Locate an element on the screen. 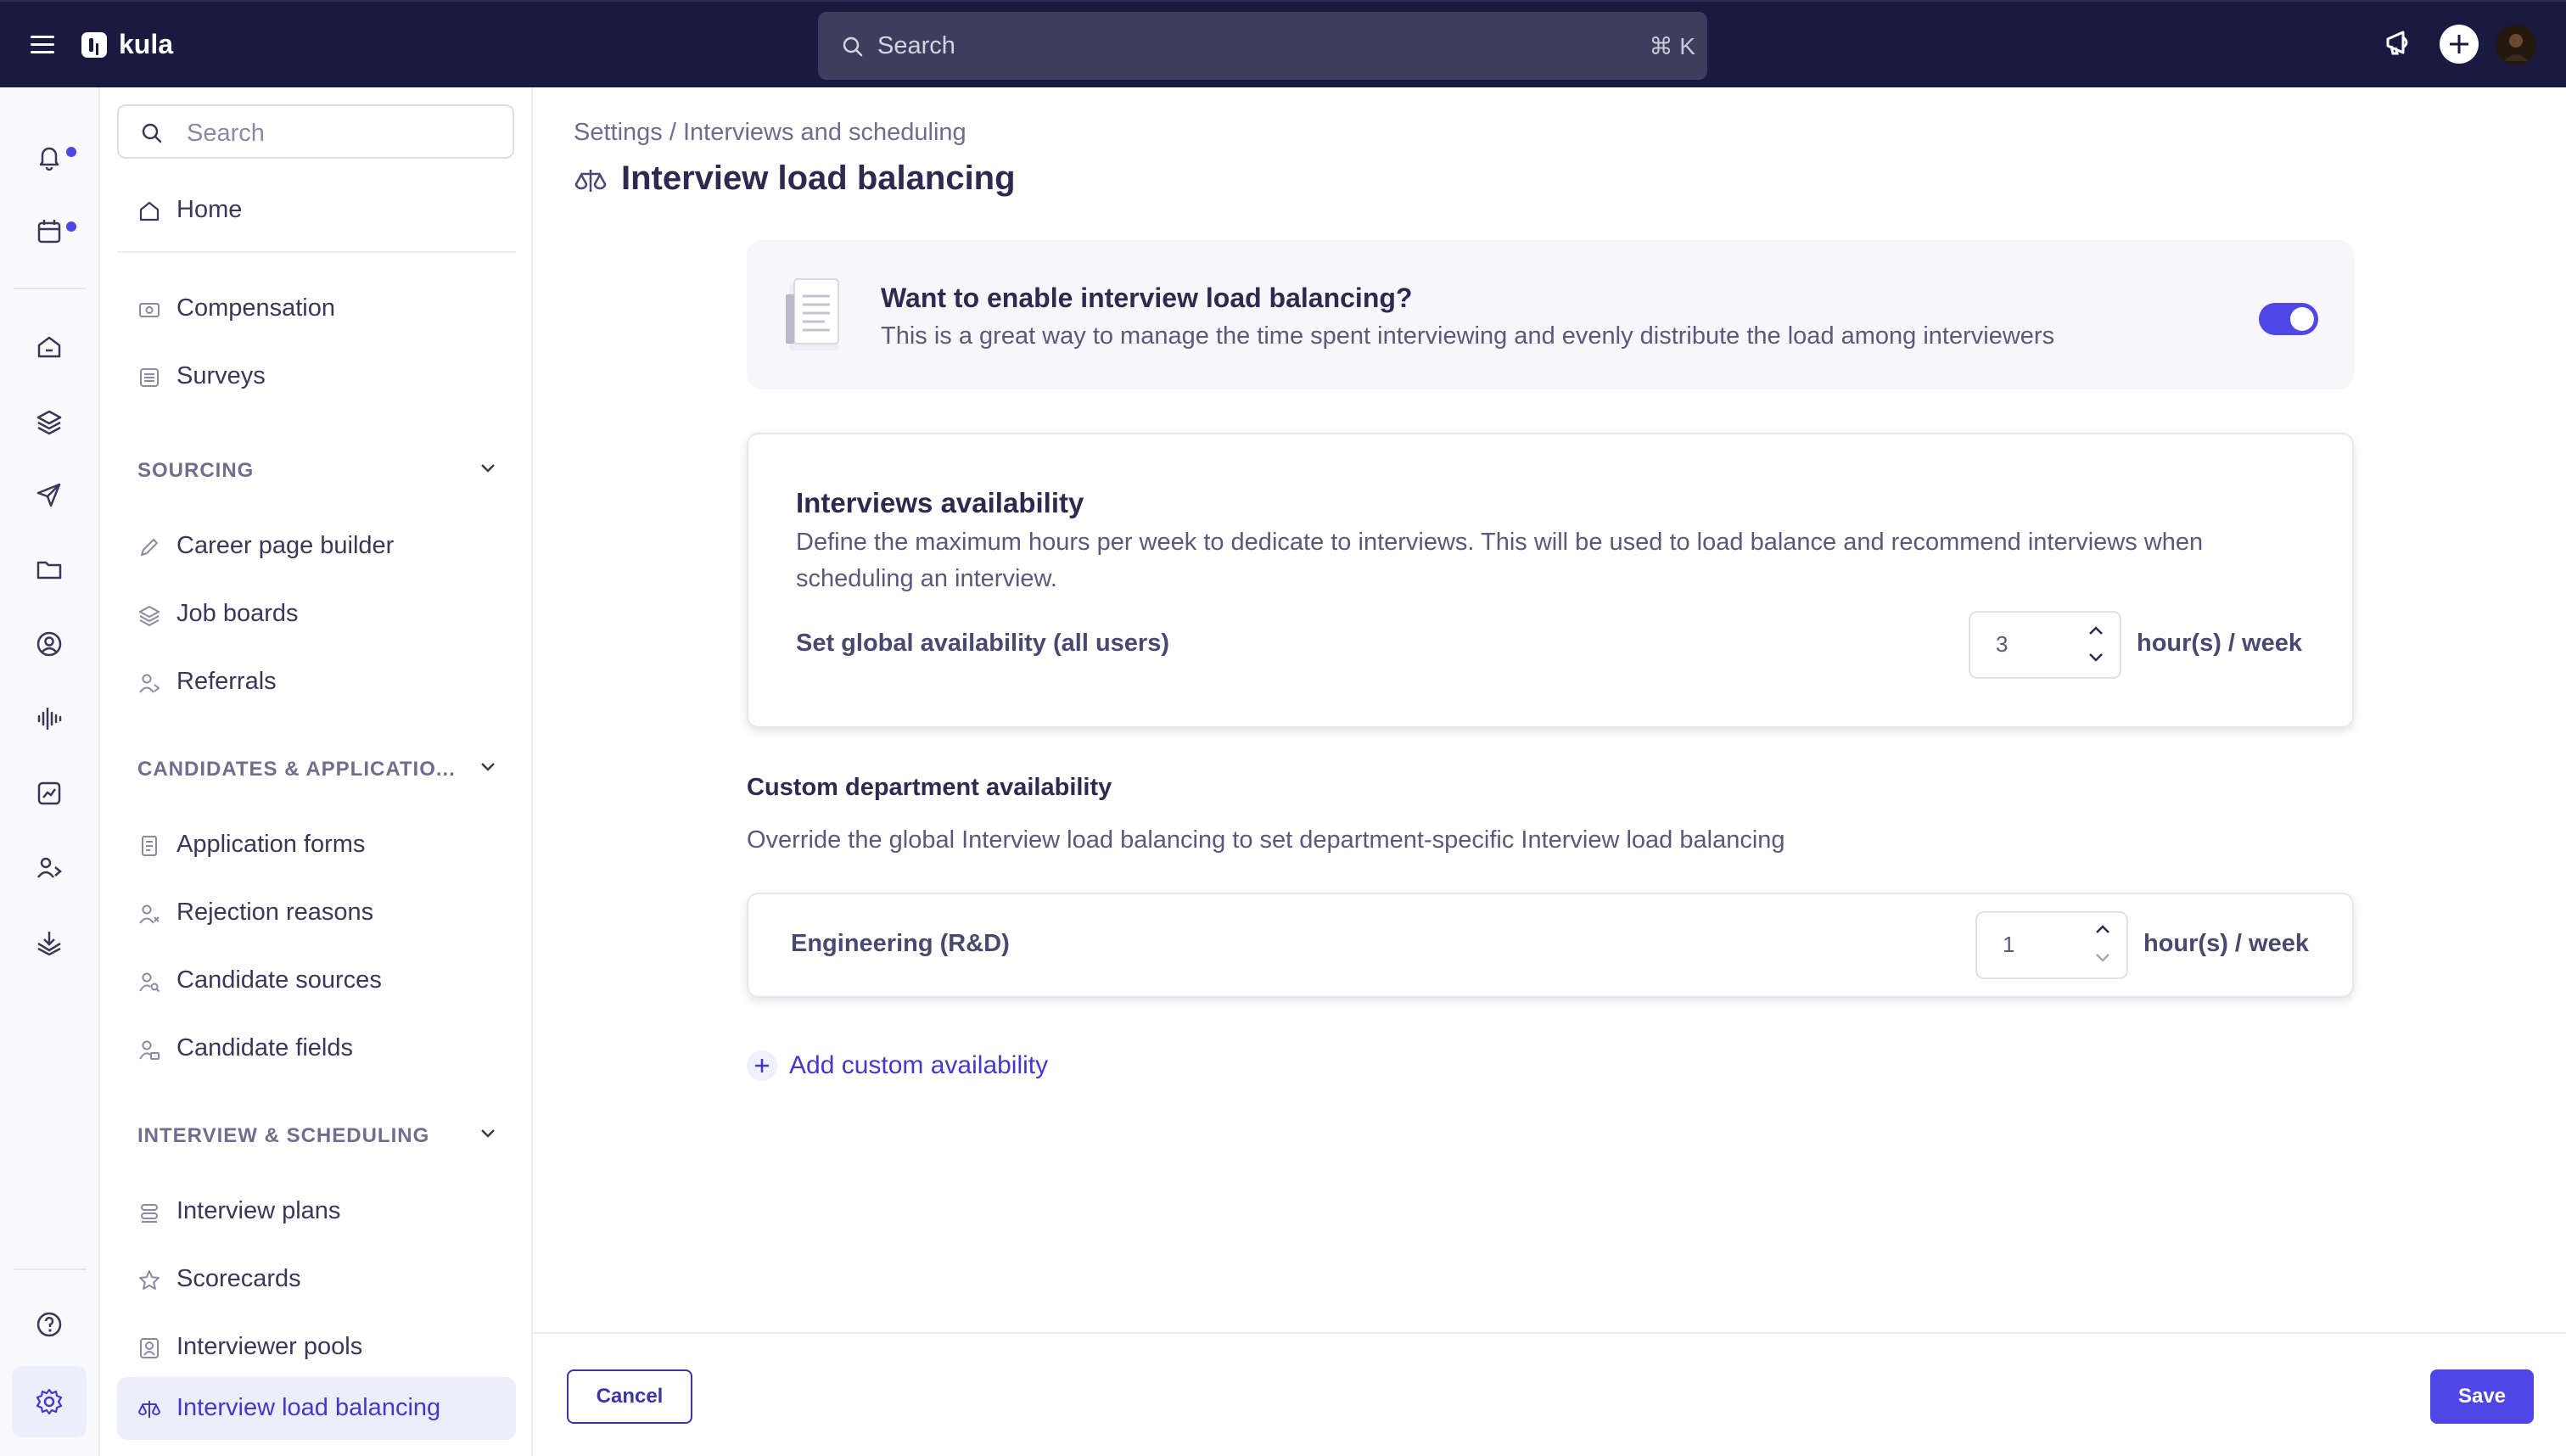 The image size is (2566, 1456). layers-icon is located at coordinates (49, 422).